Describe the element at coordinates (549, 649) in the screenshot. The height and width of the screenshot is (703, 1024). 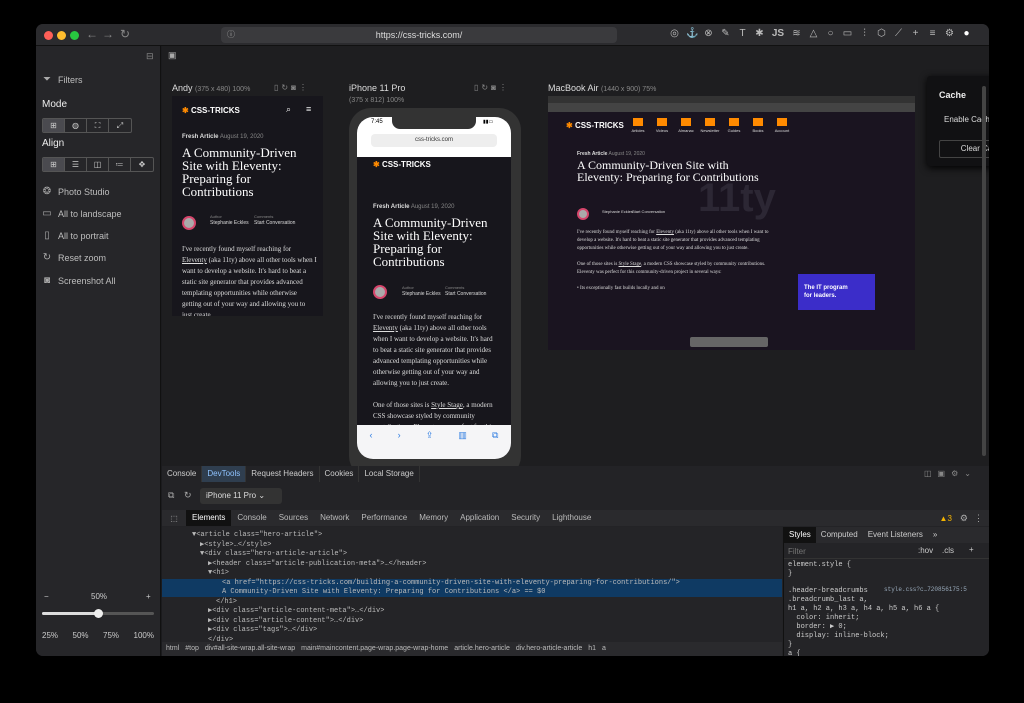
I see `breadcrumb-item: div.hero-article-article` at that location.